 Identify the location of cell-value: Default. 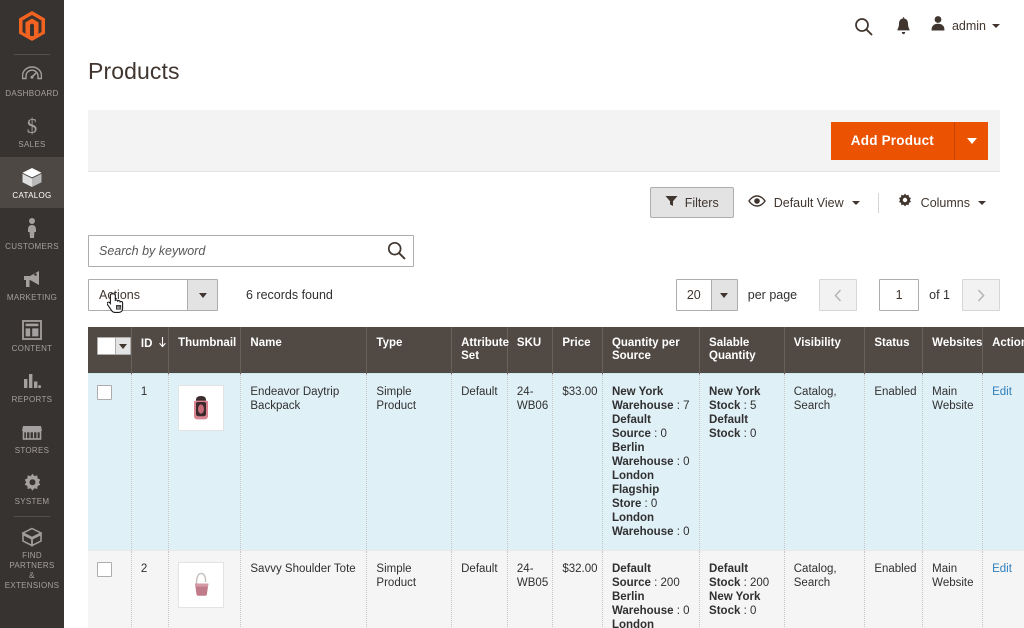
(479, 569).